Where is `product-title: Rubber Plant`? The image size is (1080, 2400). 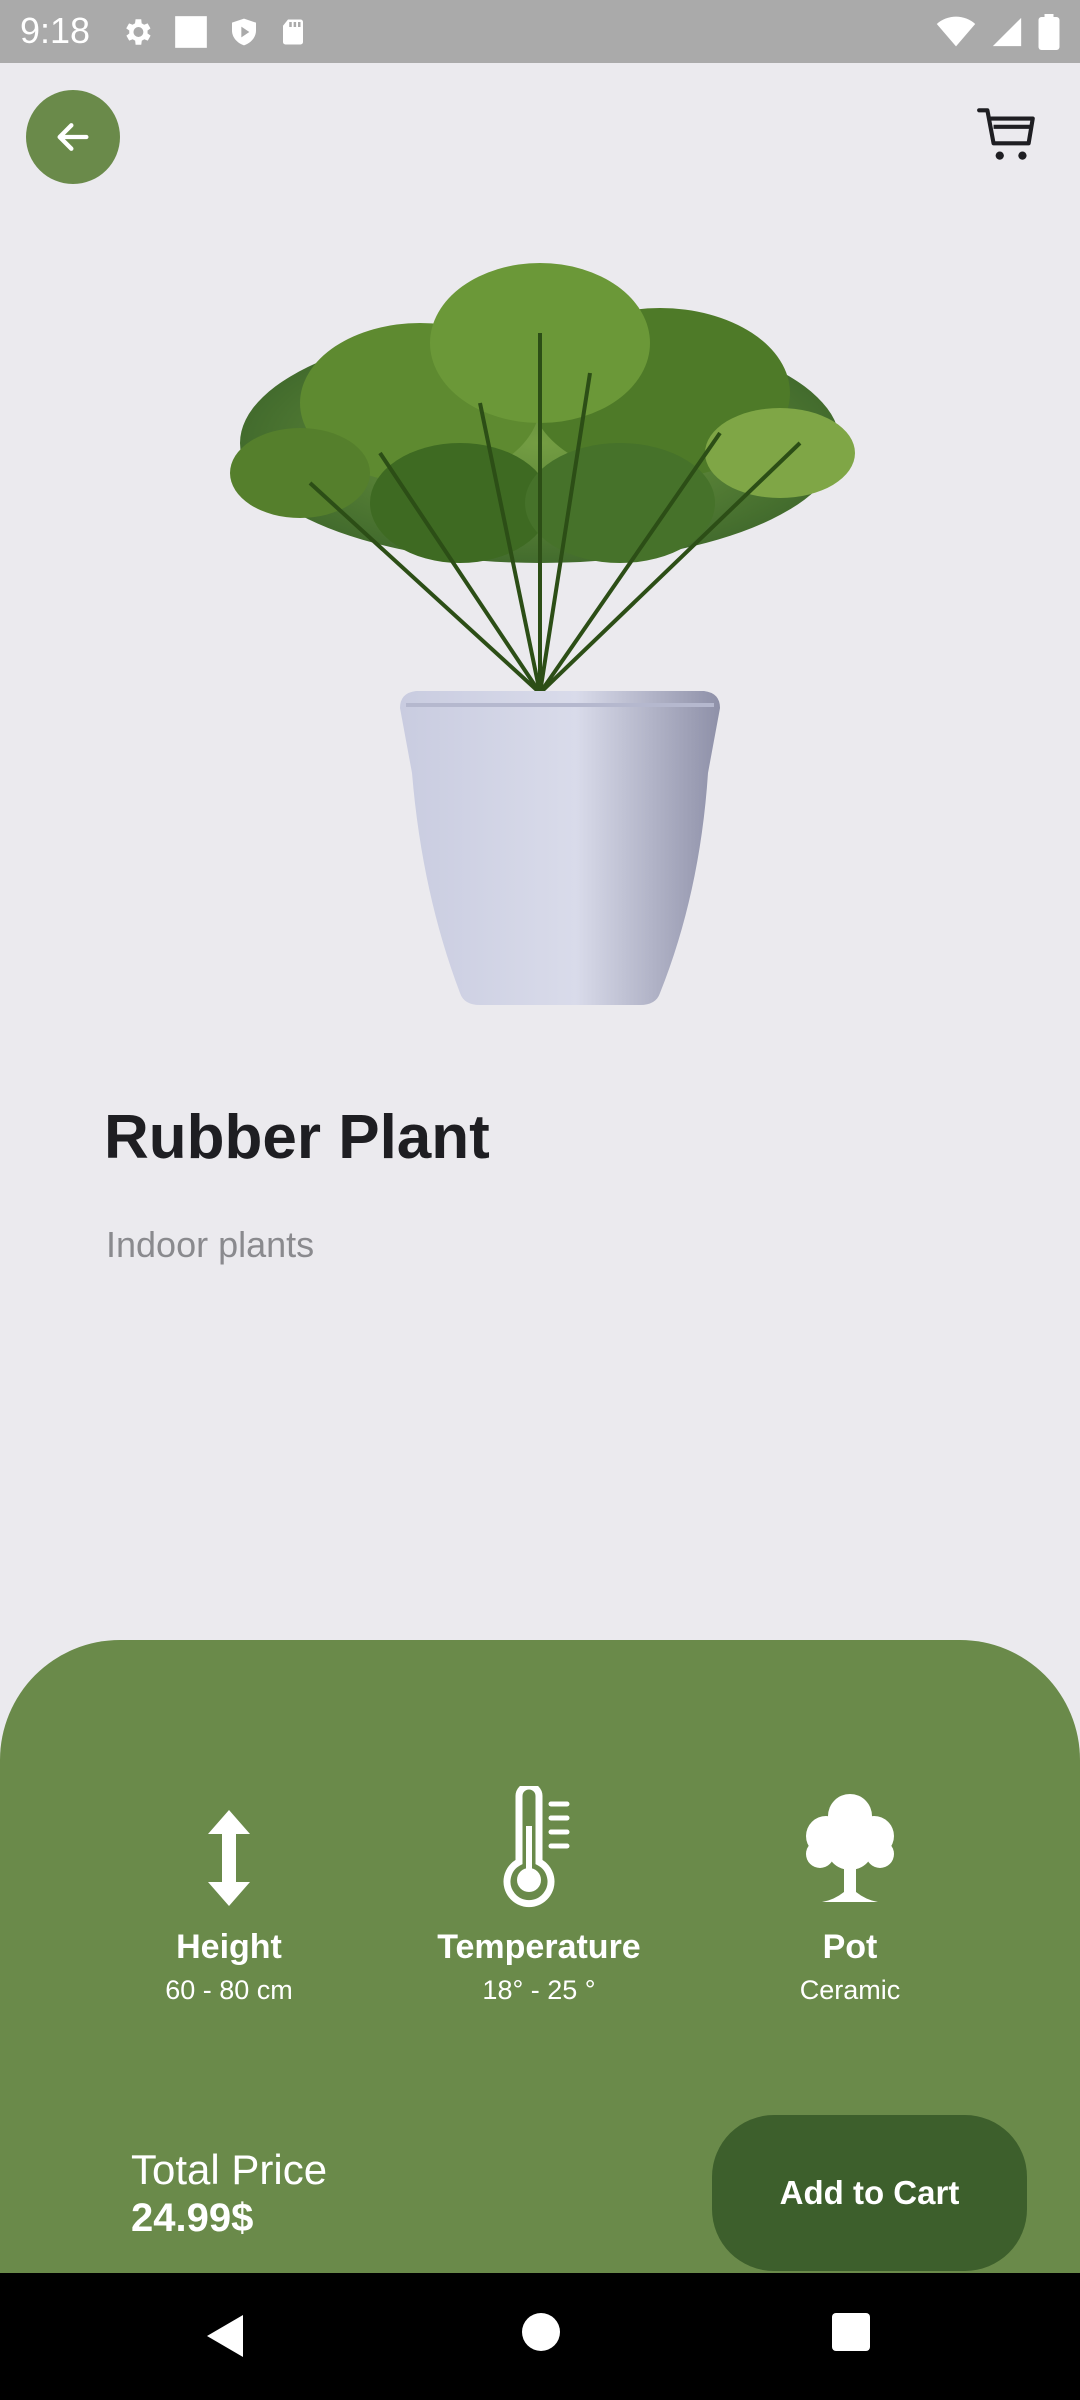
product-title: Rubber Plant is located at coordinates (297, 1137).